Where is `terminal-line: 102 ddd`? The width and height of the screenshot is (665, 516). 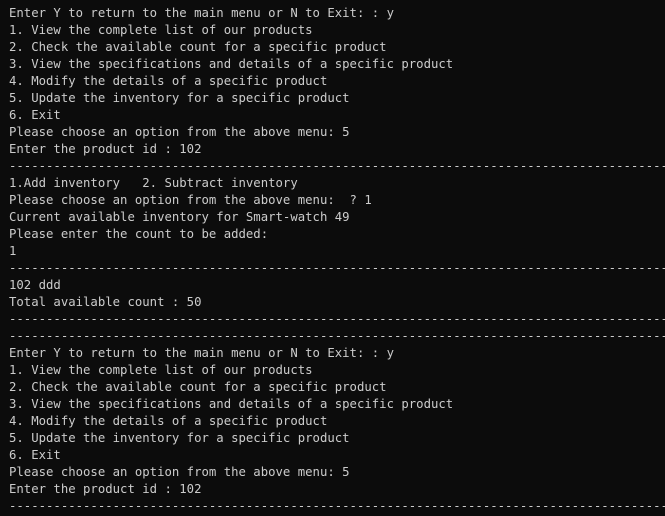 terminal-line: 102 ddd is located at coordinates (35, 285).